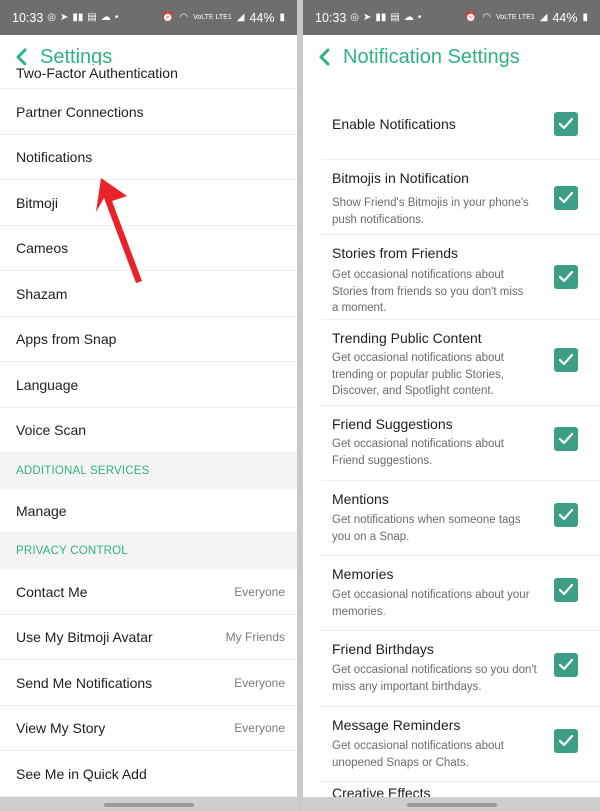  I want to click on settings-item-label: Apps from Snap, so click(66, 339).